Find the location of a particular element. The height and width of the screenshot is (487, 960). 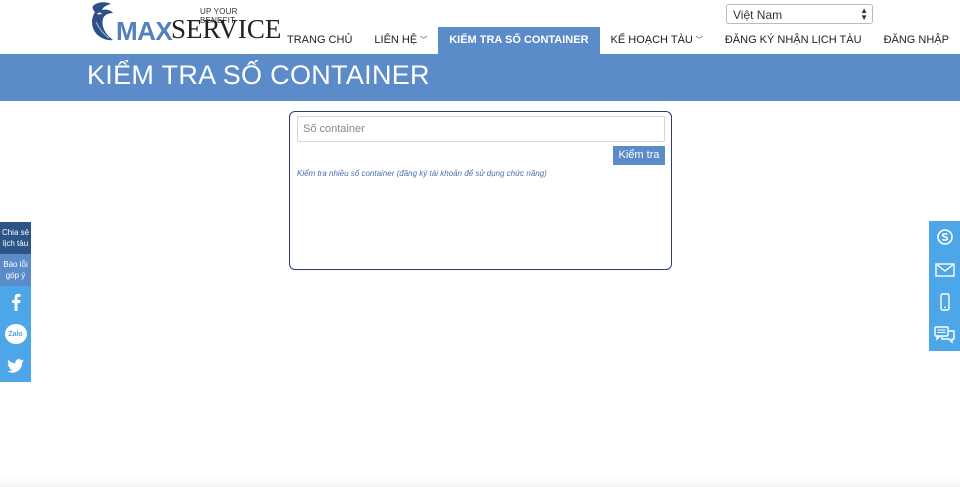

chat-icon is located at coordinates (944, 335).